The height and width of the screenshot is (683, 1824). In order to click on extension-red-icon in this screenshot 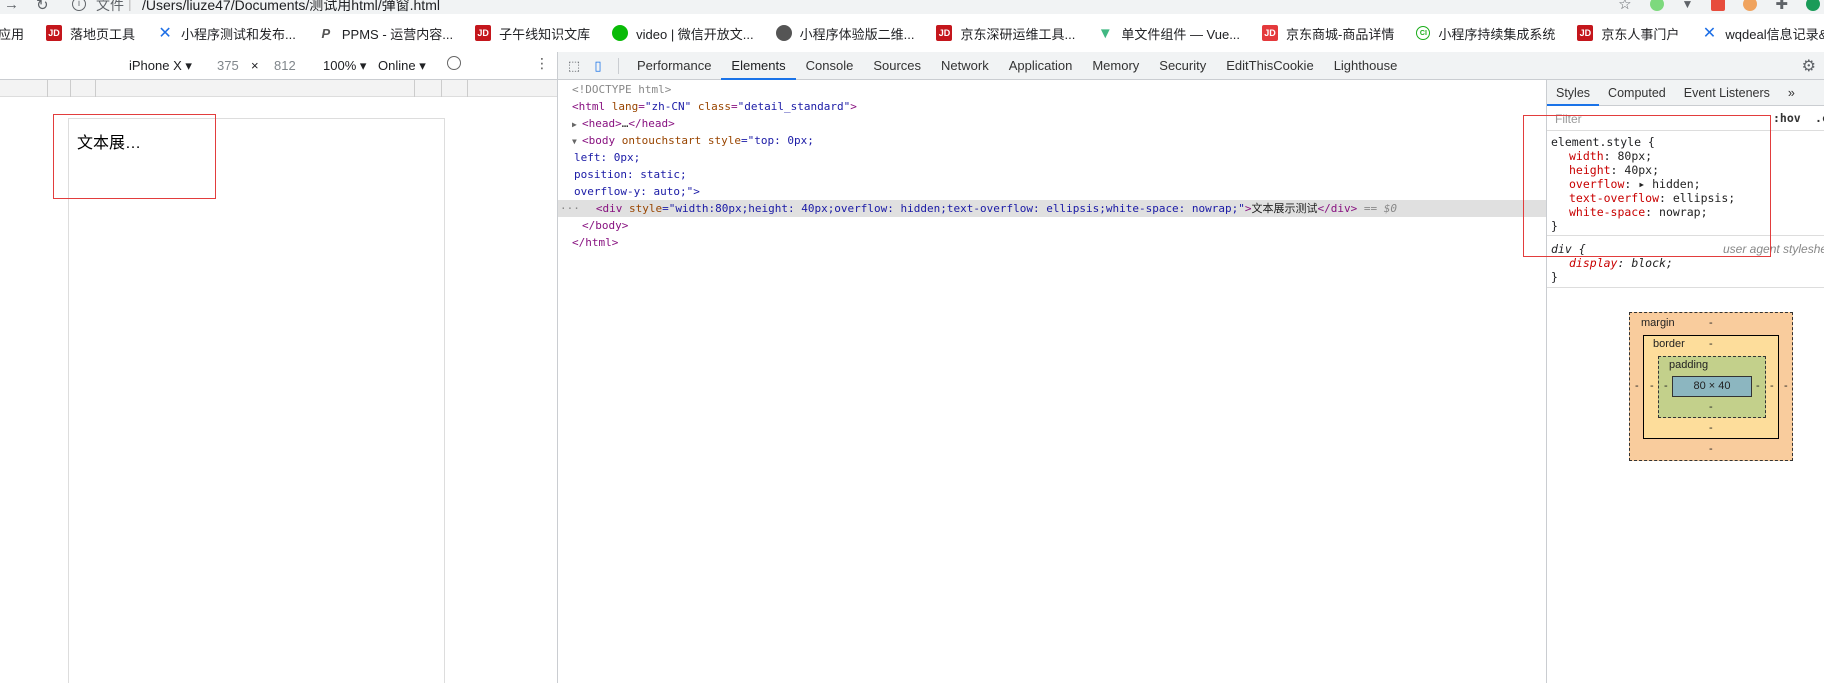, I will do `click(1718, 5)`.